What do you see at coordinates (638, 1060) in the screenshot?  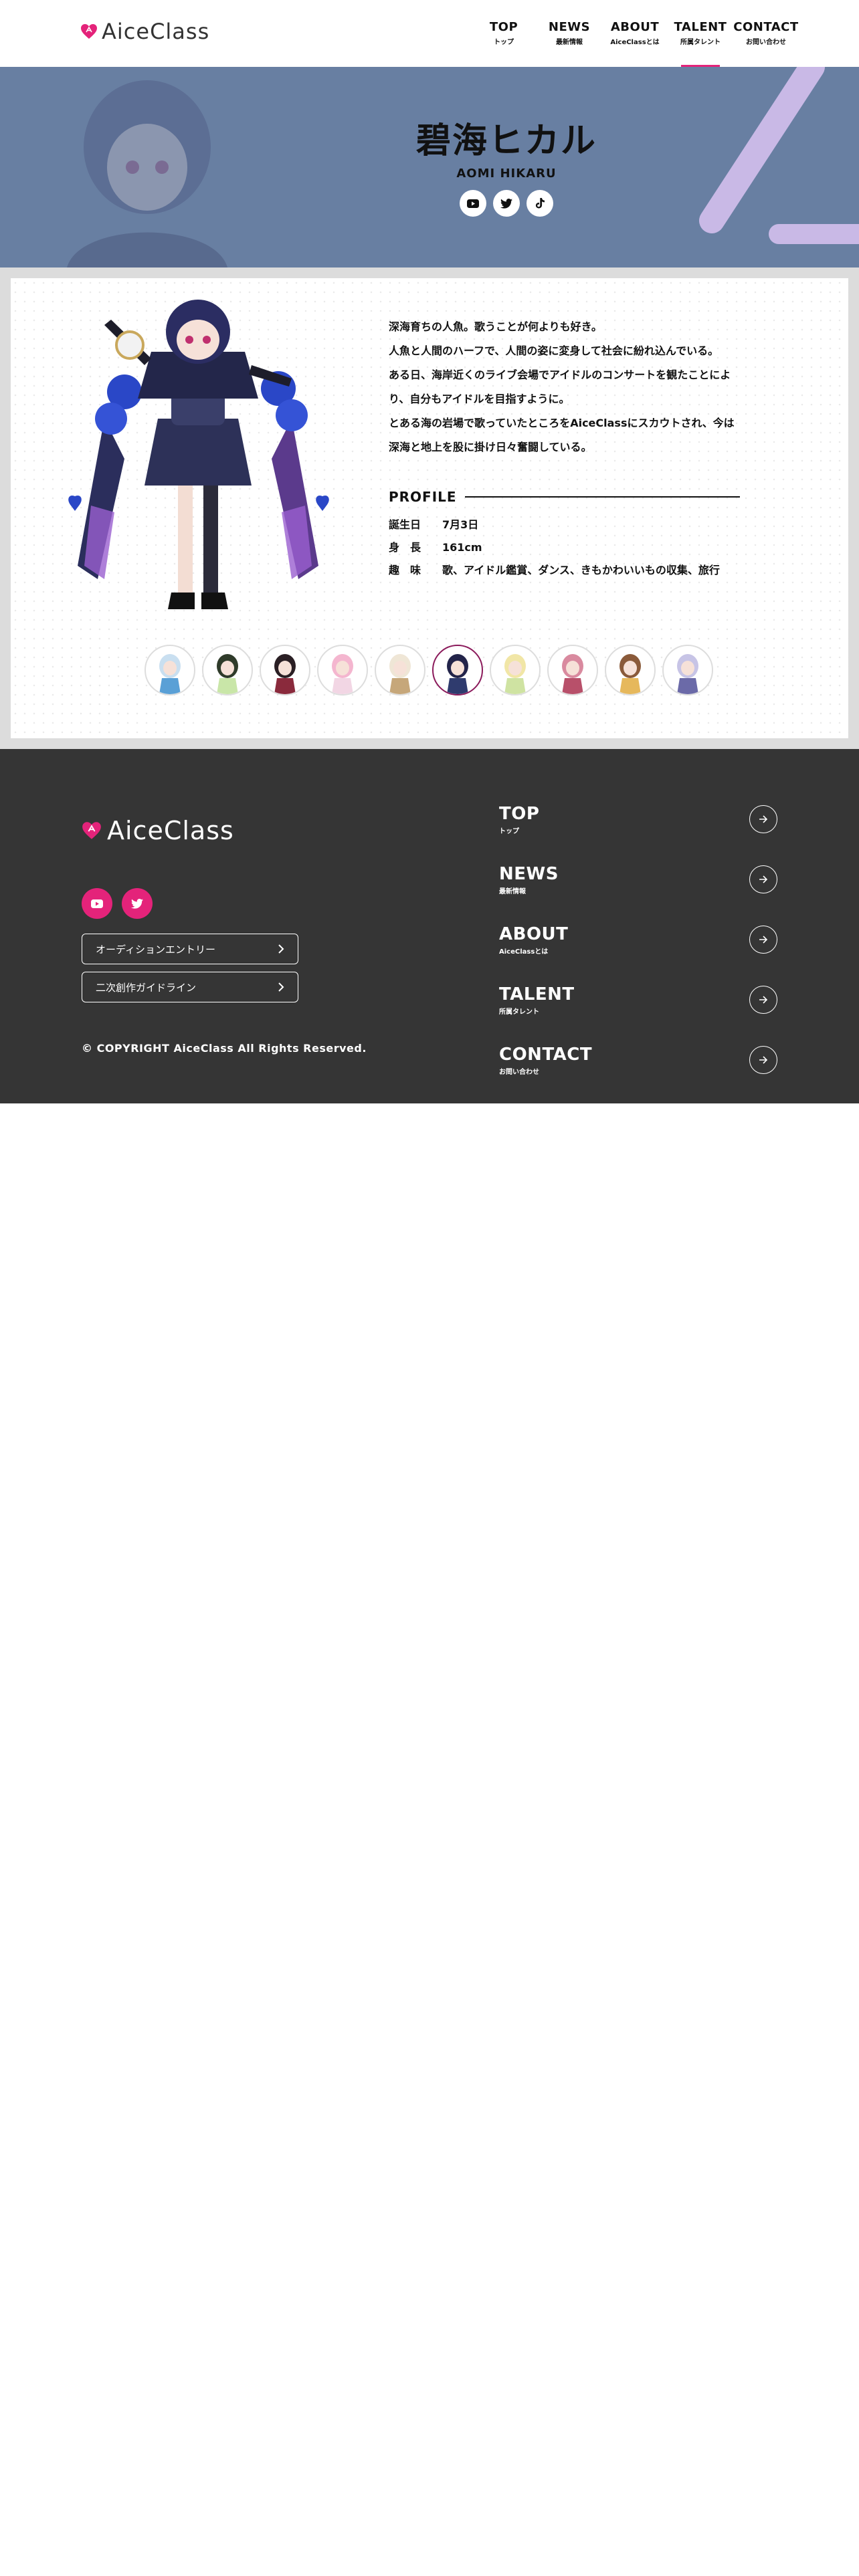 I see `footer-nav-contact: CONTACT お問い合わせ` at bounding box center [638, 1060].